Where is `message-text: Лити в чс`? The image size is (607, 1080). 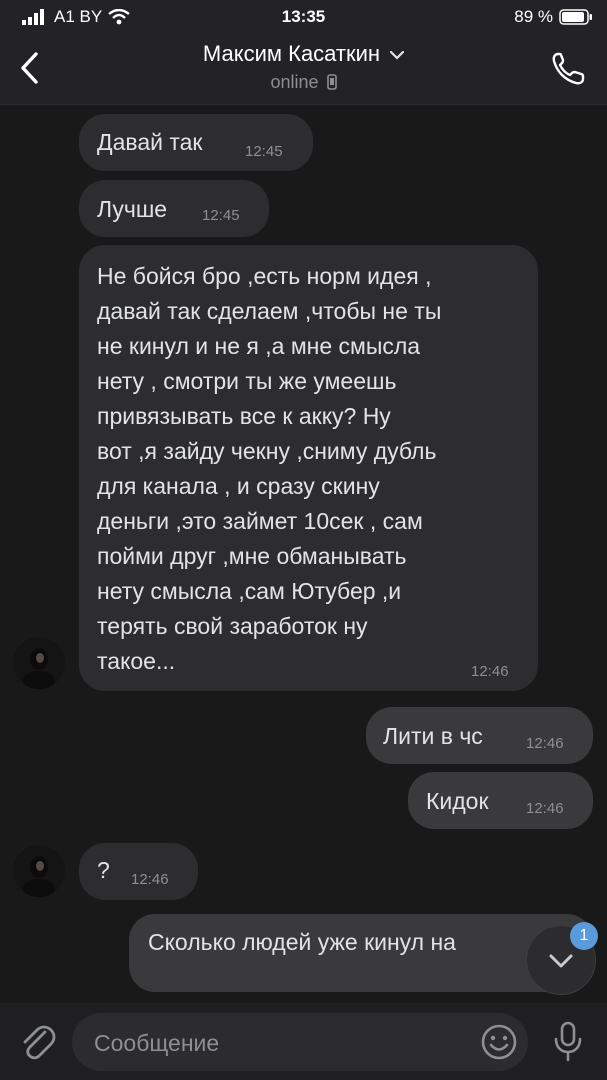 message-text: Лити в чс is located at coordinates (433, 736).